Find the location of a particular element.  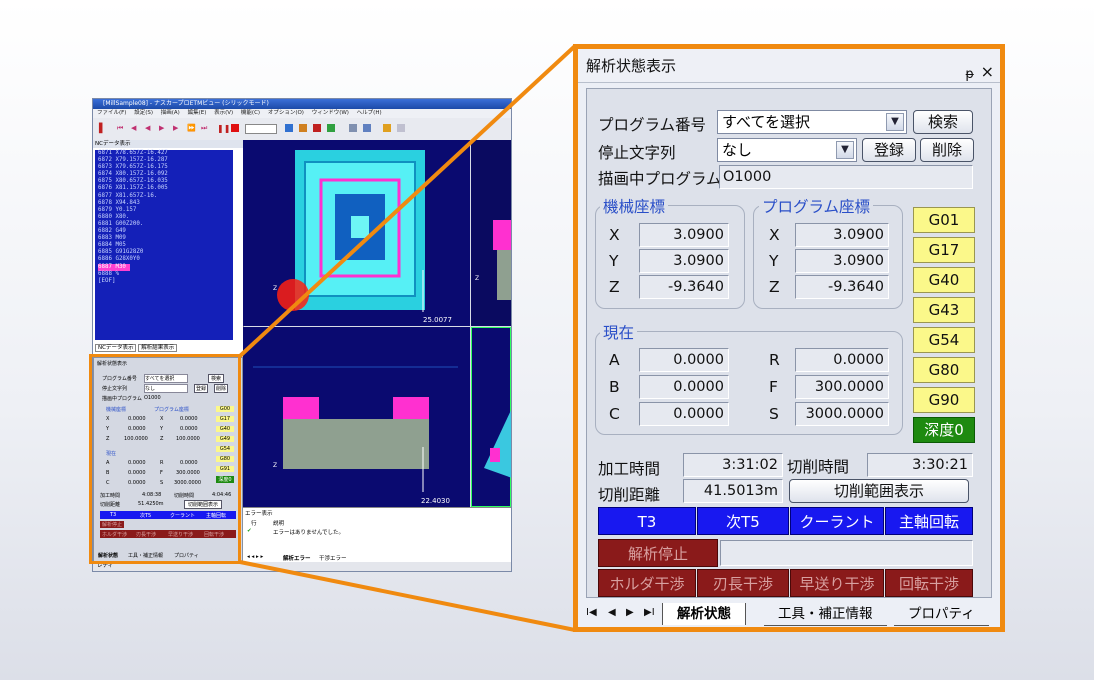

panel-title-text: 解析状態表示 is located at coordinates (631, 66).